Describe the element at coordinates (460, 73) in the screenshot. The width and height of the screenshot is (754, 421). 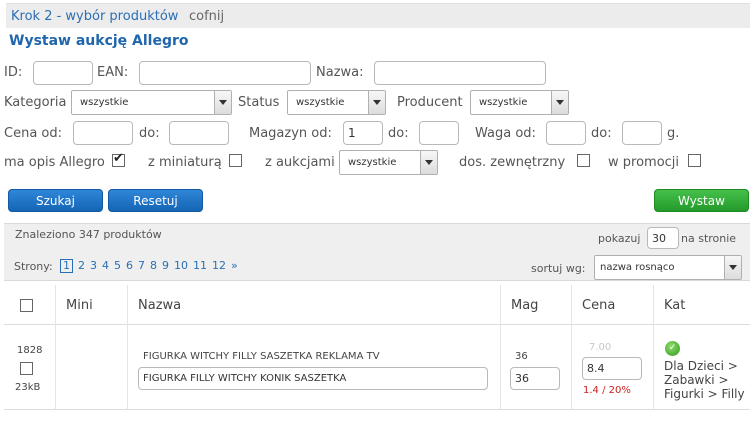
I see `name-input` at that location.